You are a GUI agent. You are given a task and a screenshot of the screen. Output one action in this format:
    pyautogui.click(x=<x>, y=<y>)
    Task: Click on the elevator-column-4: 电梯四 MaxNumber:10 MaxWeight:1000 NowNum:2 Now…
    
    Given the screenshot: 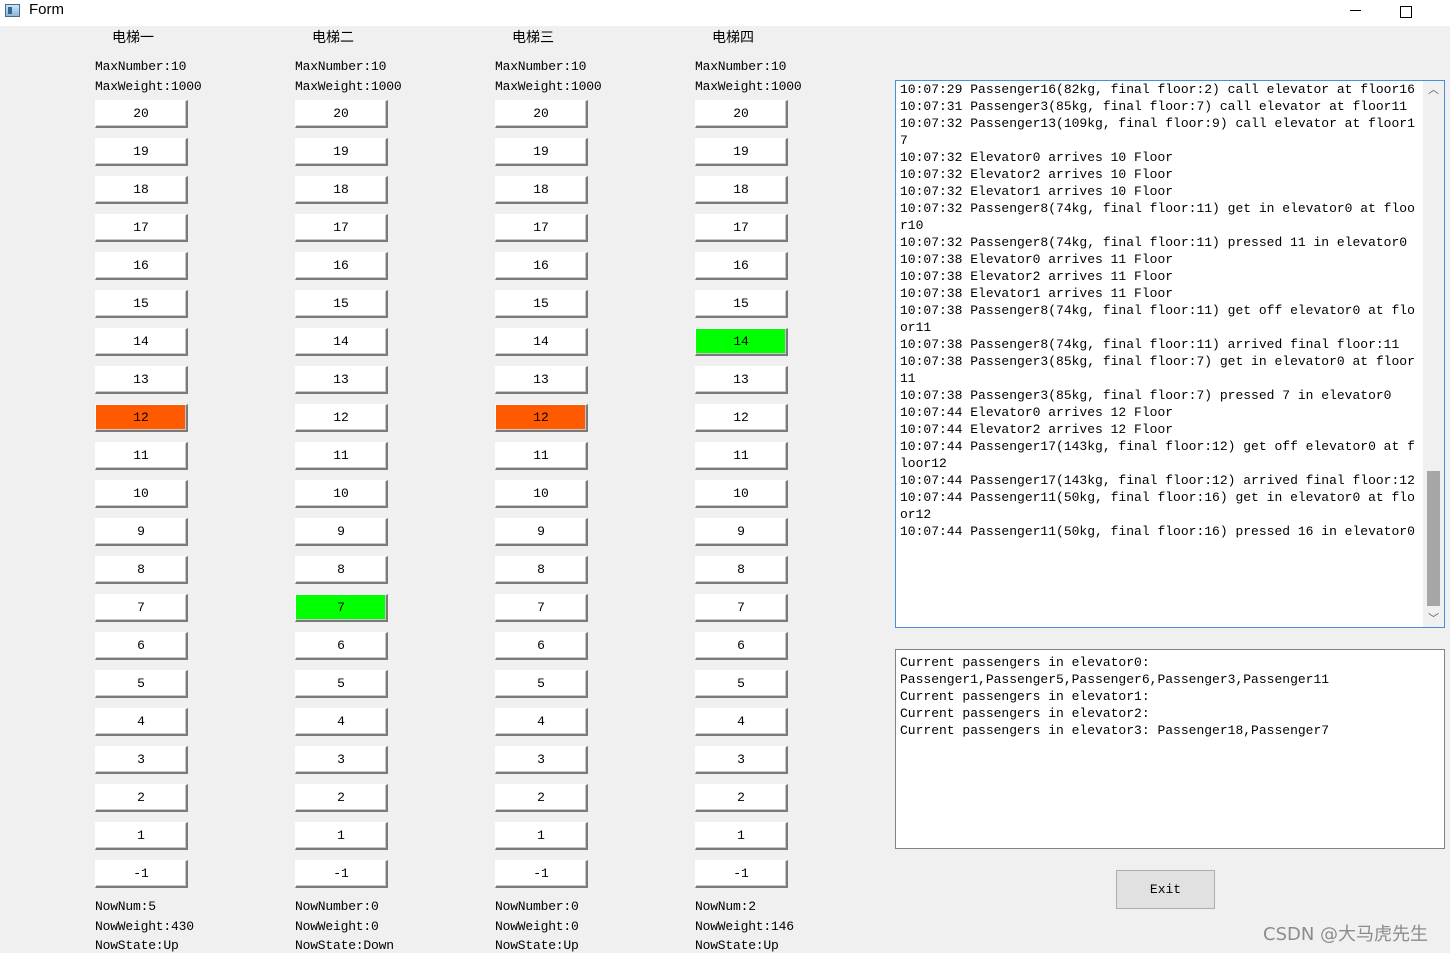 What is the action you would take?
    pyautogui.click(x=795, y=489)
    